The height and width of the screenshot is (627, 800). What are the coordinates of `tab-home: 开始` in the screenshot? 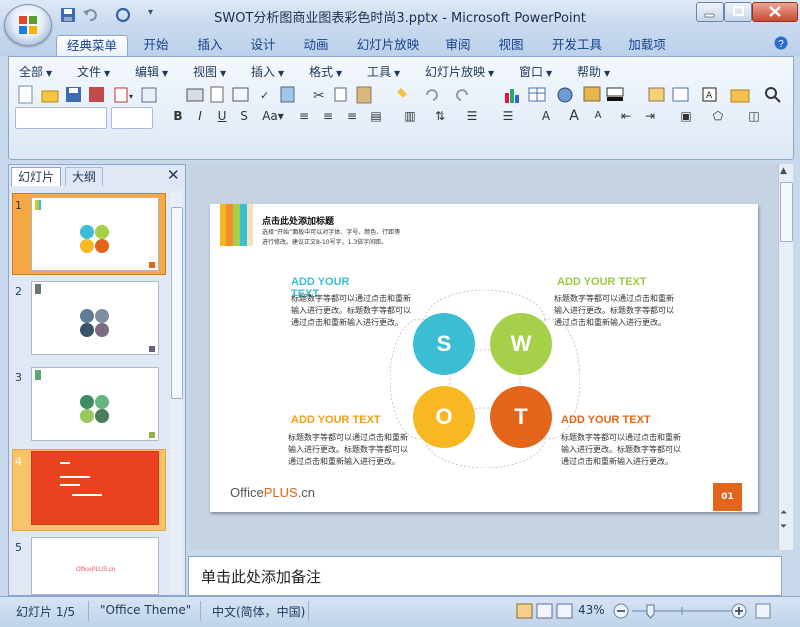 It's located at (156, 45).